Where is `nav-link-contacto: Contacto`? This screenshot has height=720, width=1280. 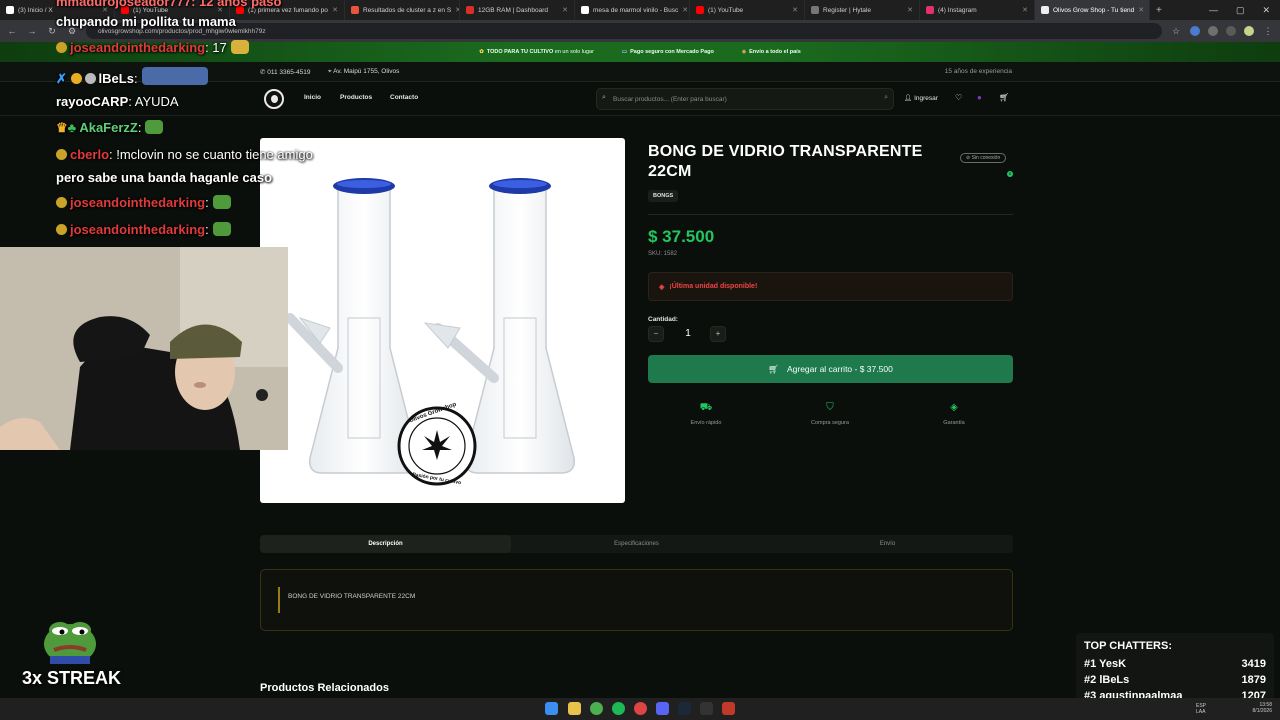
nav-link-contacto: Contacto is located at coordinates (404, 97).